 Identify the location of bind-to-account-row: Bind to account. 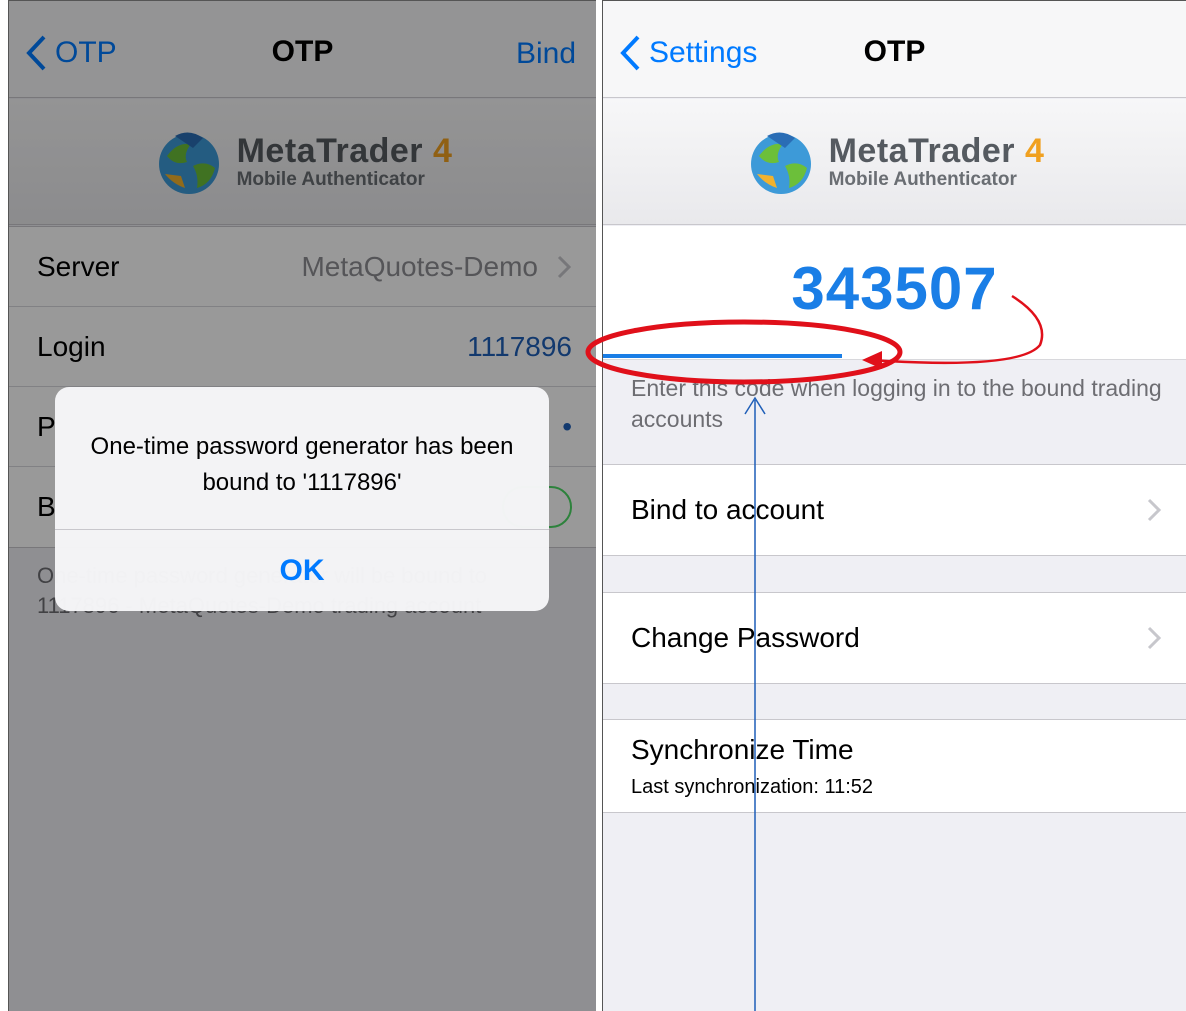
(894, 510).